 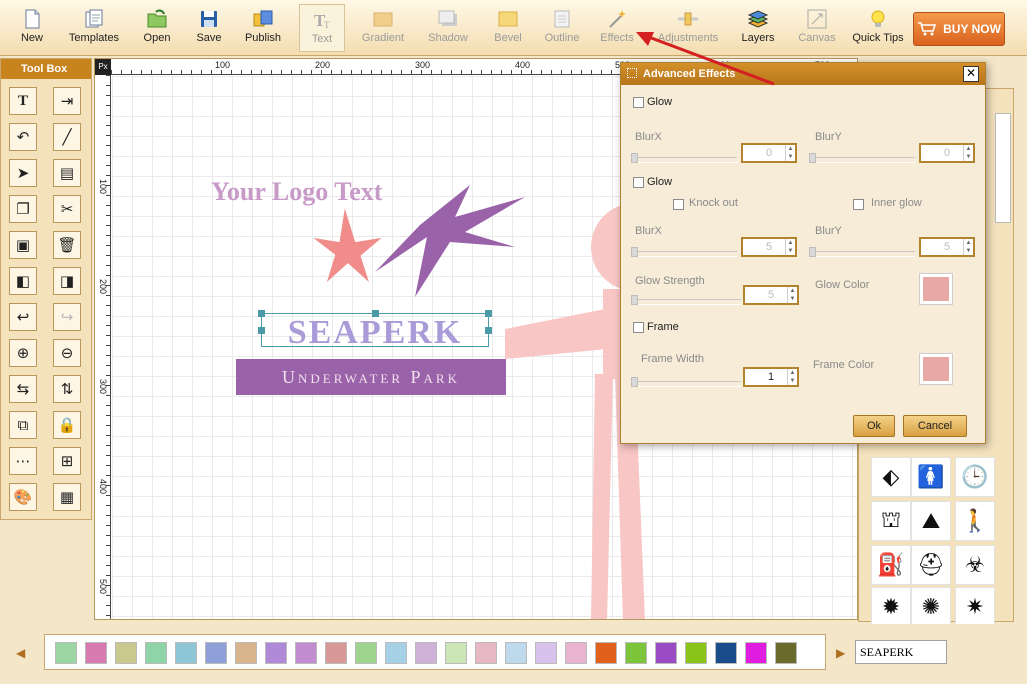 I want to click on flip-vertical-icon: ⇅, so click(x=67, y=389).